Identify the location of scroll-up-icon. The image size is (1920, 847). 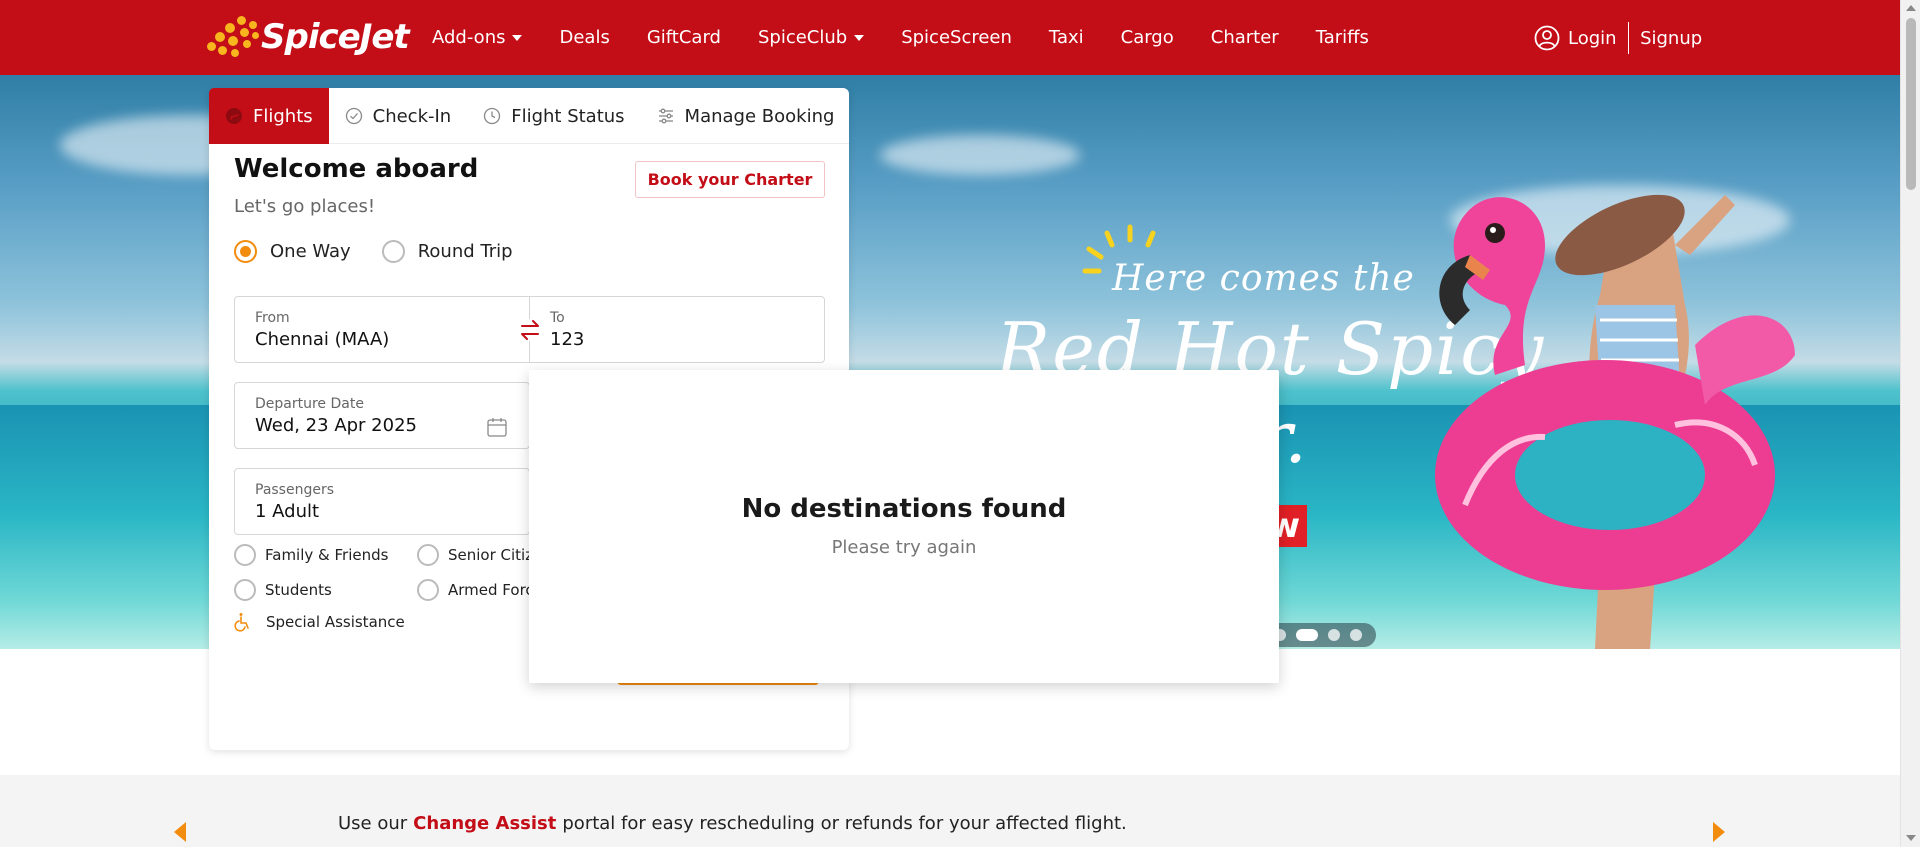
(1911, 8).